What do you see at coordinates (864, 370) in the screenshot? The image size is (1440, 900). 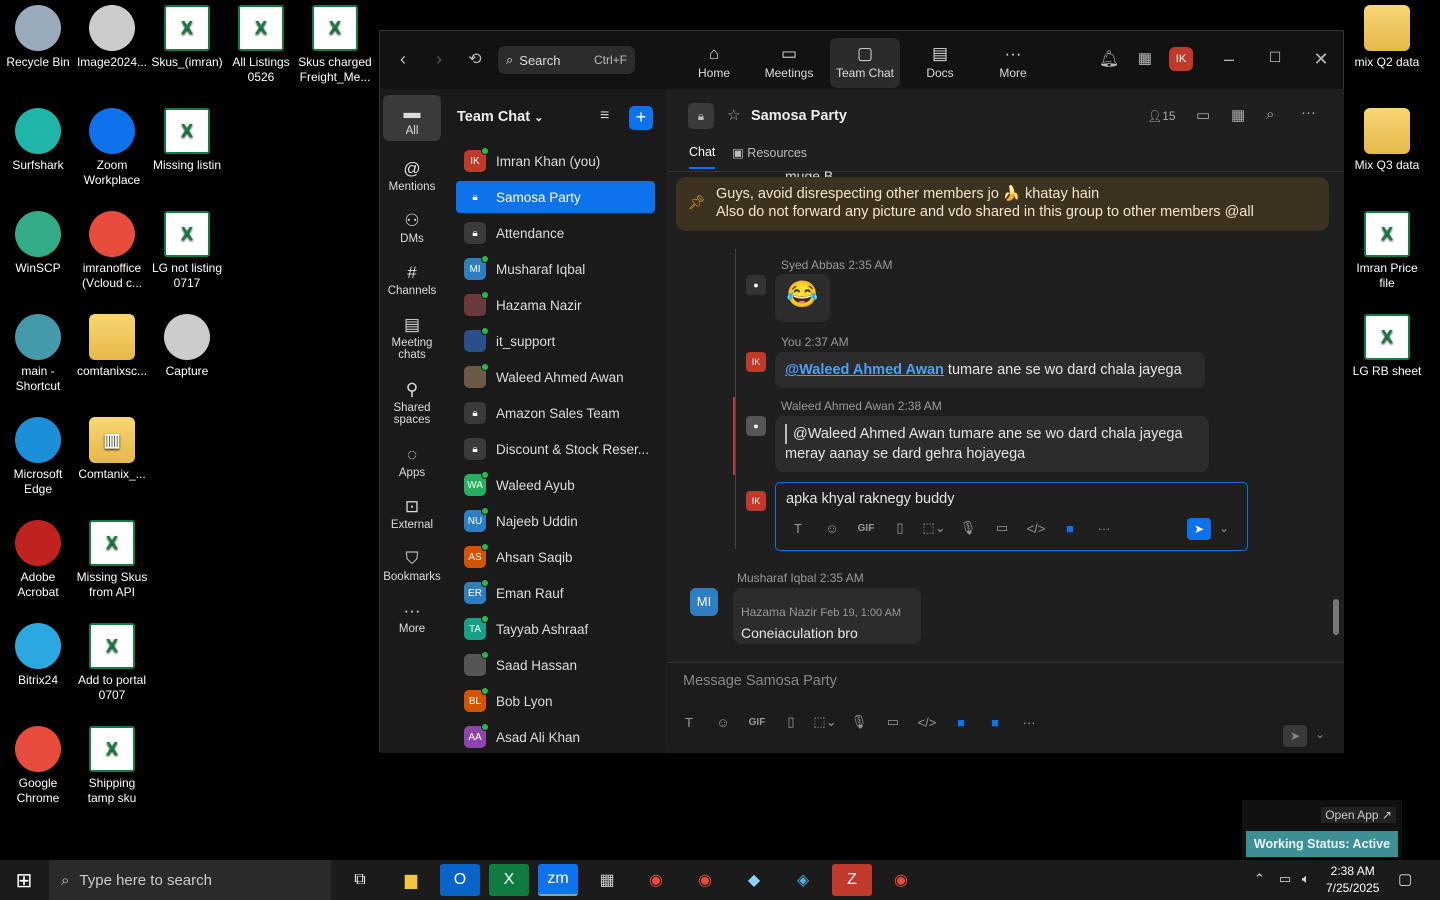 I see `mention-link: @Waleed Ahmed Awan` at bounding box center [864, 370].